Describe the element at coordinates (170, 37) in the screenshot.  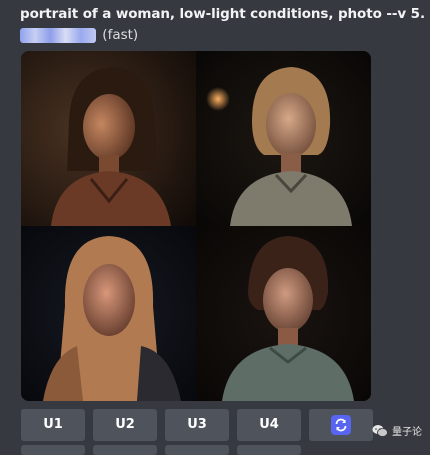
I see `message-meta: (fast)` at that location.